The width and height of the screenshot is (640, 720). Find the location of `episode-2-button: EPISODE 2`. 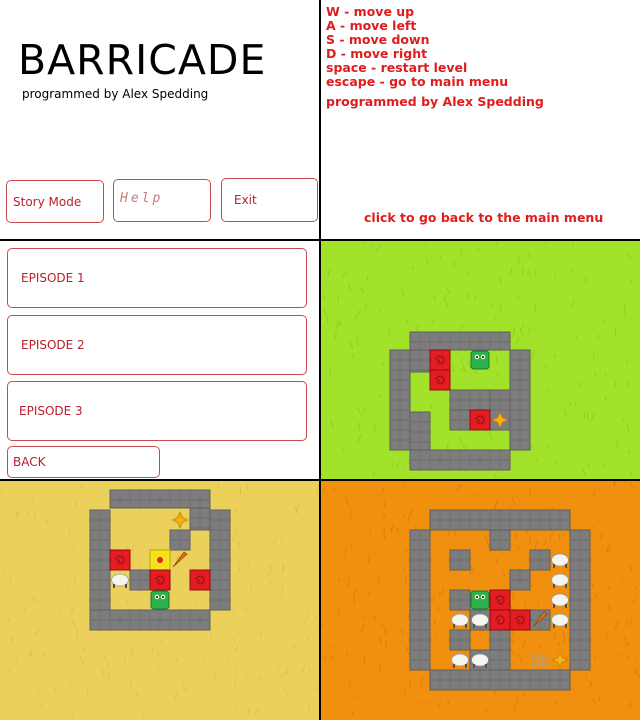

episode-2-button: EPISODE 2 is located at coordinates (157, 345).